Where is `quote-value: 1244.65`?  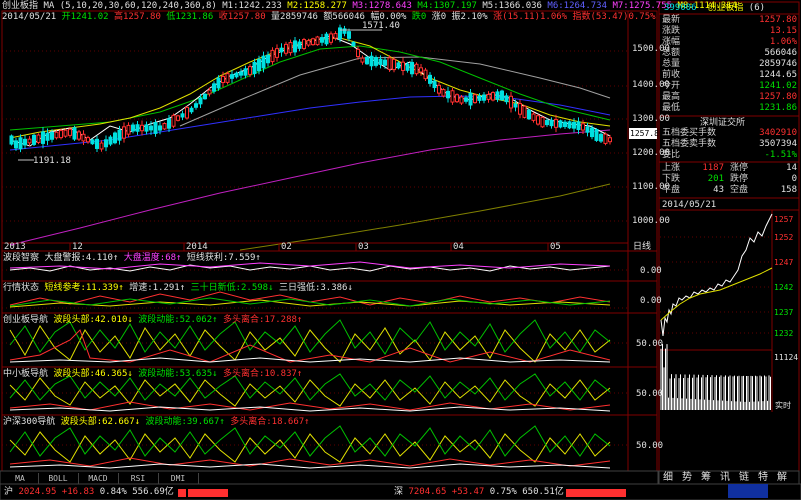
quote-value: 1244.65 is located at coordinates (778, 75).